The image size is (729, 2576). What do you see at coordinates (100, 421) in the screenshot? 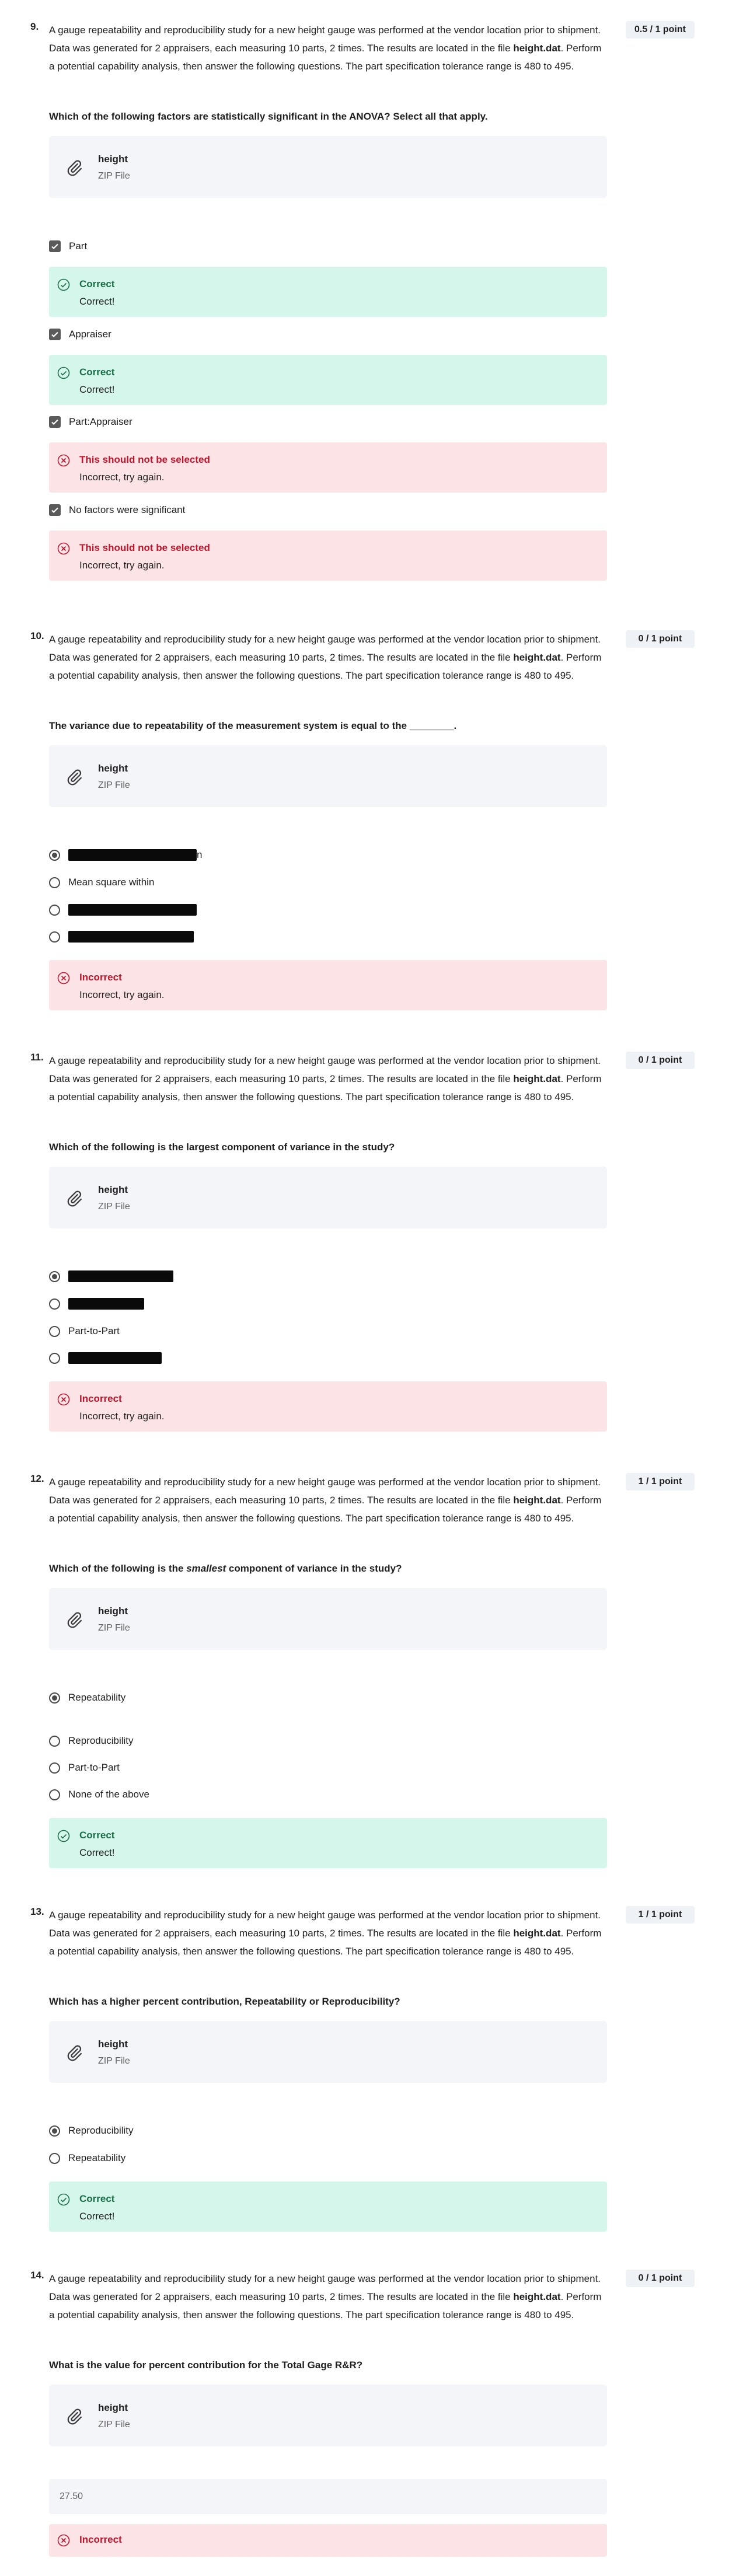
I see `option-label: Part:Appraiser` at bounding box center [100, 421].